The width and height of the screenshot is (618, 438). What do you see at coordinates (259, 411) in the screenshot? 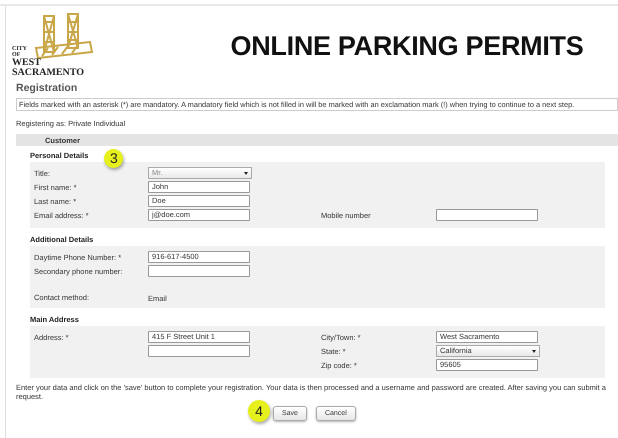
I see `step-badge: 4` at bounding box center [259, 411].